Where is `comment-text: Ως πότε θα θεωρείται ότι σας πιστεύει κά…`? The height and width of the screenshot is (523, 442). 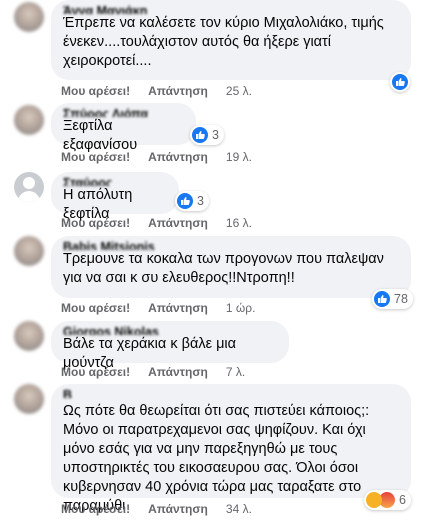 comment-text: Ως πότε θα θεωρείται ότι σας πιστεύει κά… is located at coordinates (216, 458).